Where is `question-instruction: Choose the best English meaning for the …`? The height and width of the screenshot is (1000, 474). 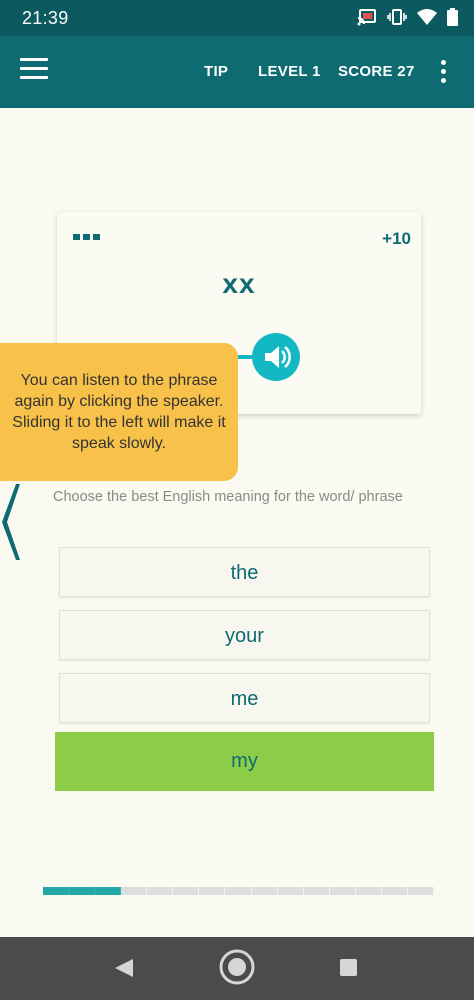 question-instruction: Choose the best English meaning for the … is located at coordinates (228, 497).